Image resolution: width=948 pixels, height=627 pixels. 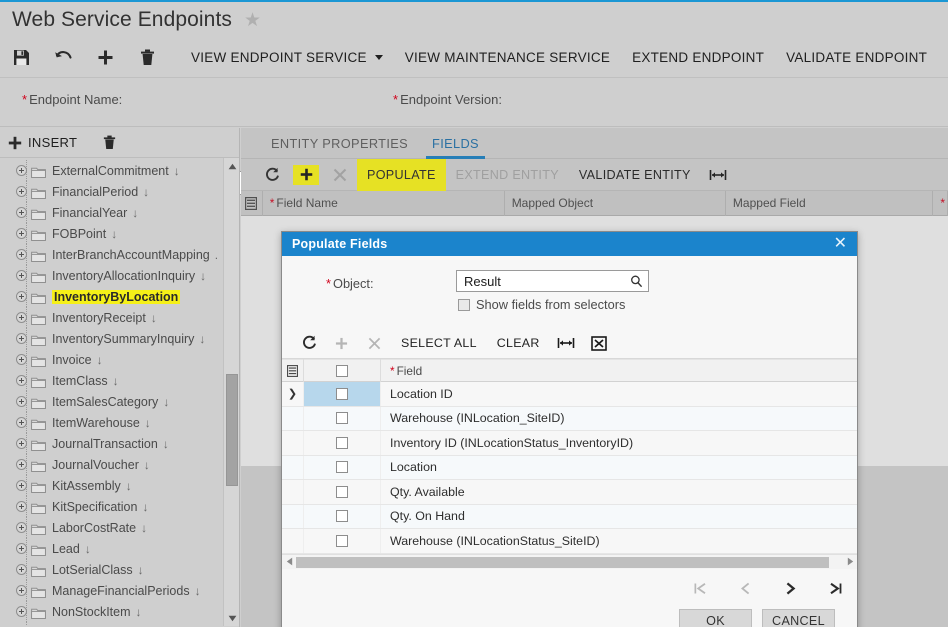 What do you see at coordinates (252, 20) in the screenshot?
I see `star-icon: ★` at bounding box center [252, 20].